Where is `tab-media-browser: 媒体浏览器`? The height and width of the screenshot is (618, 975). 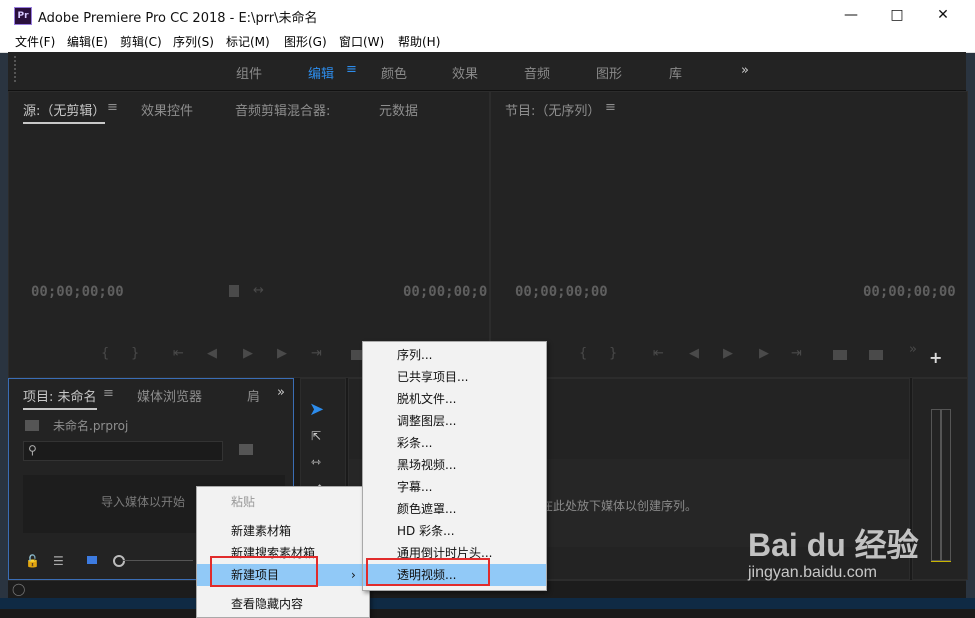
tab-media-browser: 媒体浏览器 is located at coordinates (169, 395).